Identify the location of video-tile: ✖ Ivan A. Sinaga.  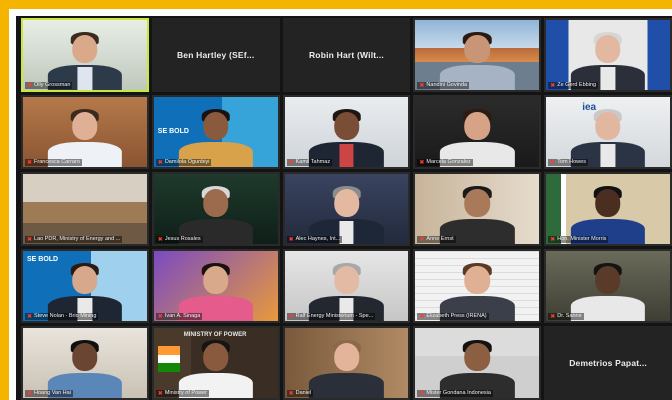
(215, 286).